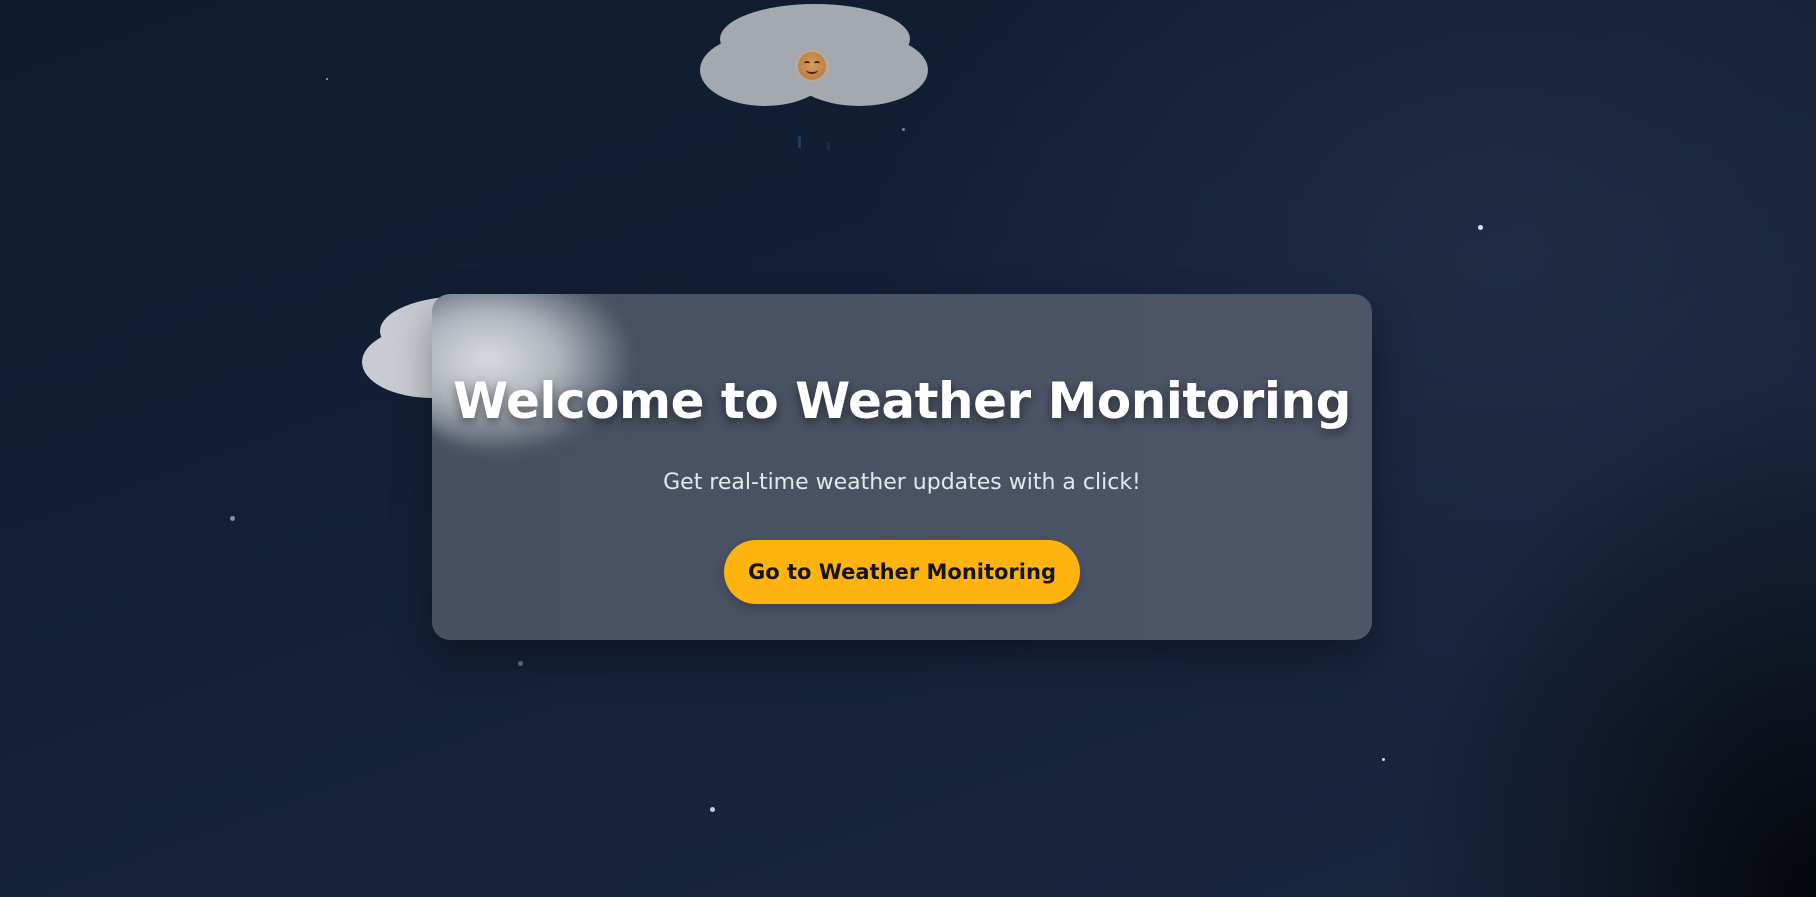 This screenshot has width=1816, height=897. What do you see at coordinates (902, 401) in the screenshot?
I see `page-title: Welcome to Weather Monitoring` at bounding box center [902, 401].